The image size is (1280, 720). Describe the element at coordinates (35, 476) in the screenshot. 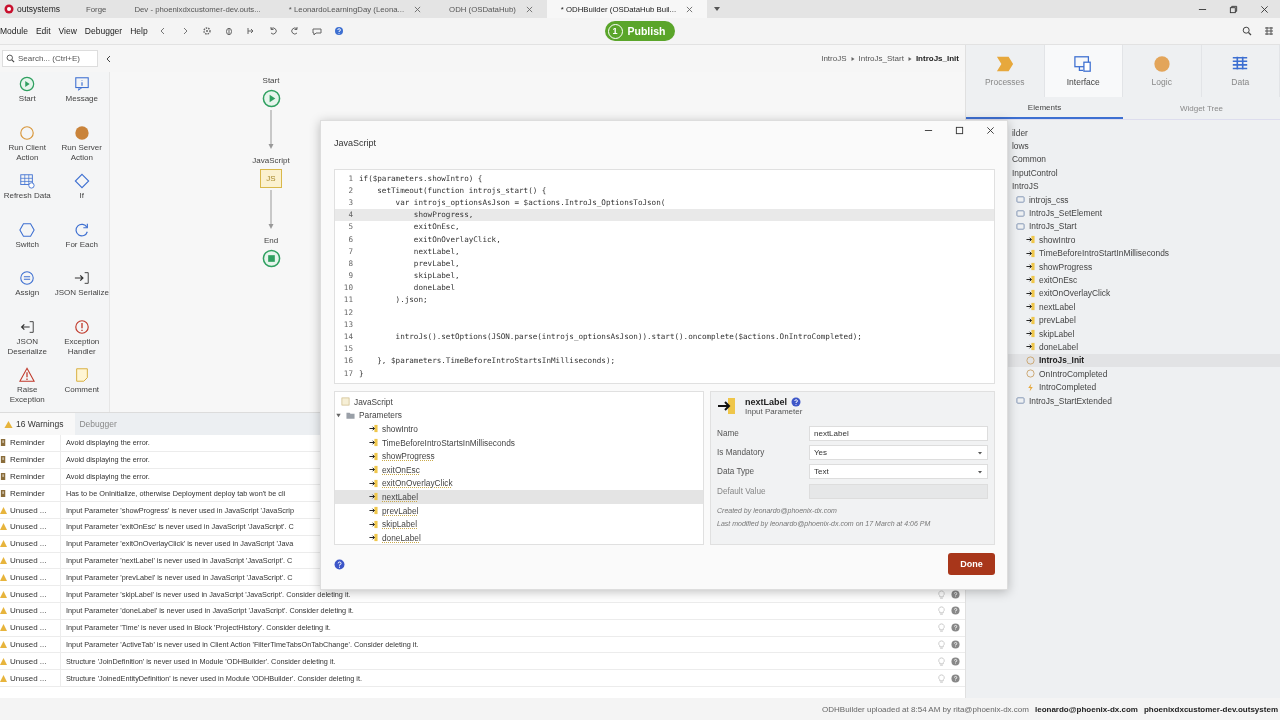

I see `warning-type: Reminder` at that location.